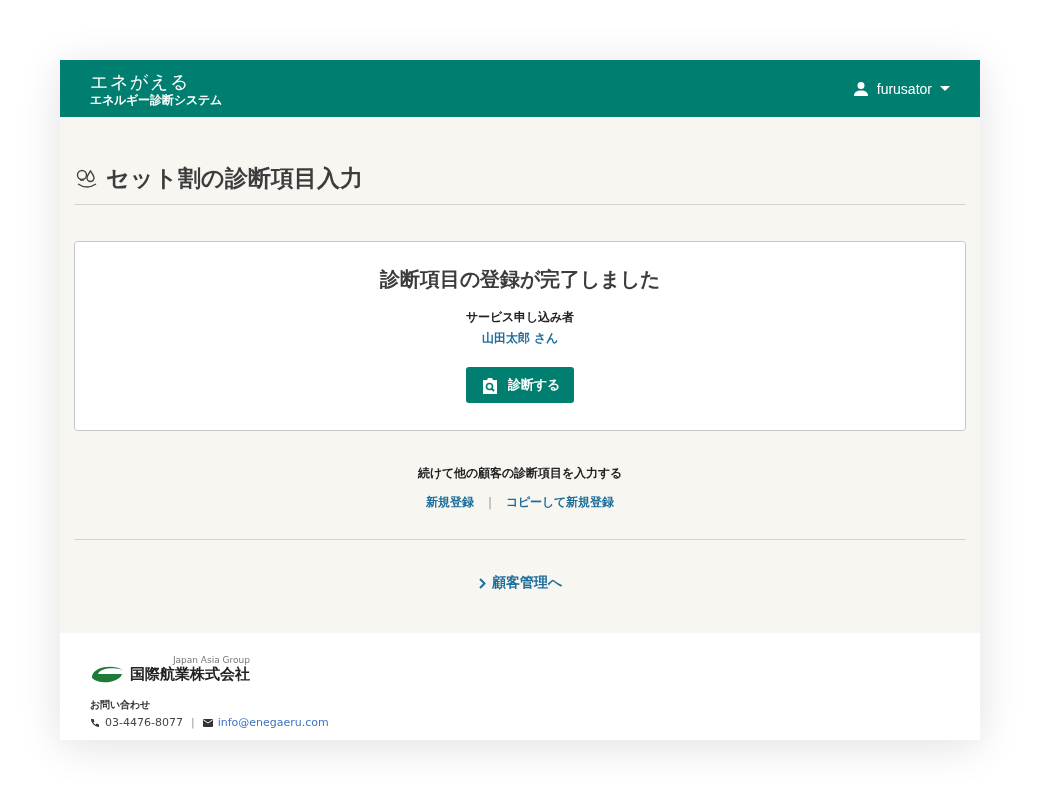 The width and height of the screenshot is (1040, 800). What do you see at coordinates (87, 178) in the screenshot?
I see `bulb-drop-icon` at bounding box center [87, 178].